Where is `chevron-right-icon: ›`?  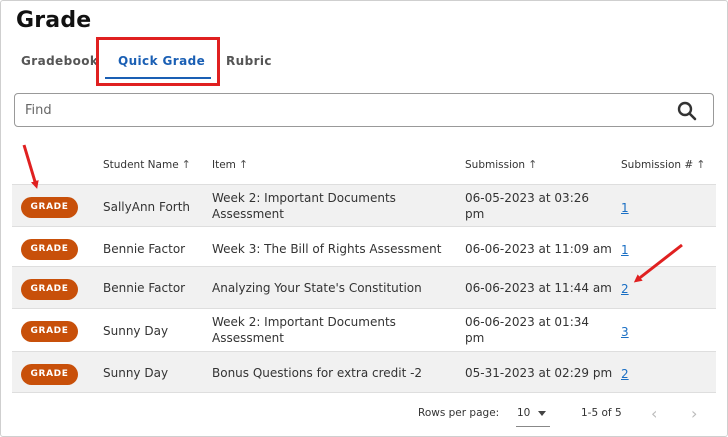
chevron-right-icon: › is located at coordinates (694, 413).